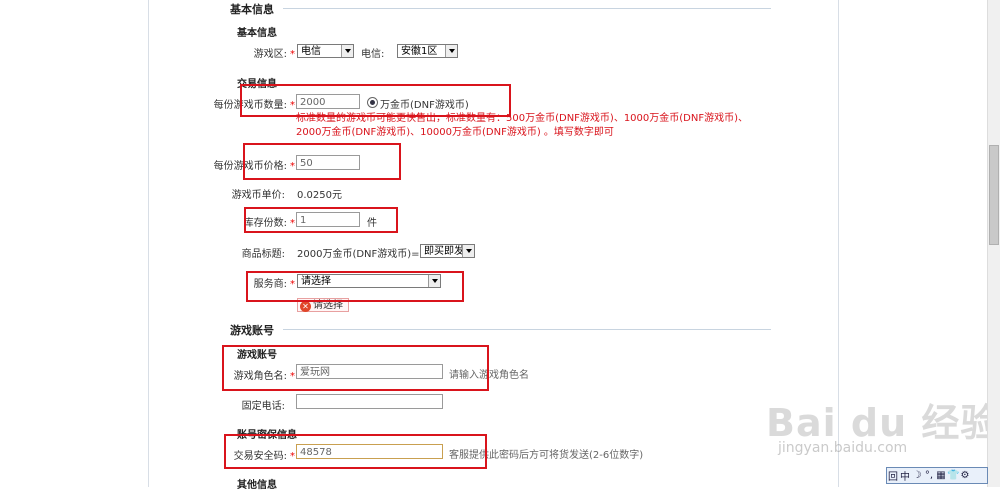 The image size is (1000, 491). Describe the element at coordinates (321, 220) in the screenshot. I see `highlight-box-stock` at that location.